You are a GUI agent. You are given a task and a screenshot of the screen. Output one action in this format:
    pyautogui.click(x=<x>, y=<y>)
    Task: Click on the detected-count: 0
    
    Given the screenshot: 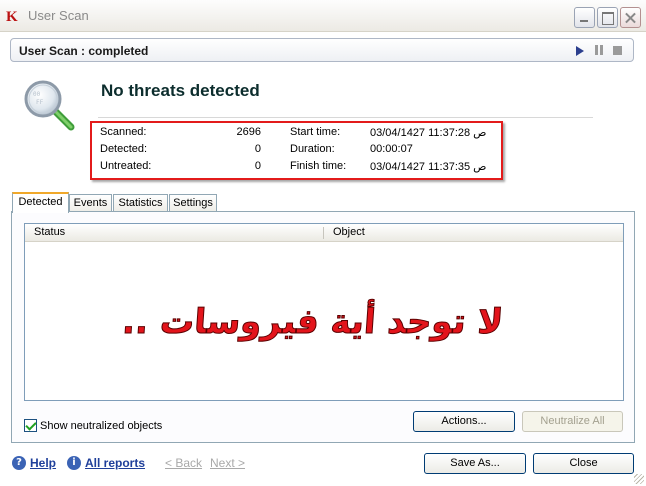 What is the action you would take?
    pyautogui.click(x=257, y=149)
    